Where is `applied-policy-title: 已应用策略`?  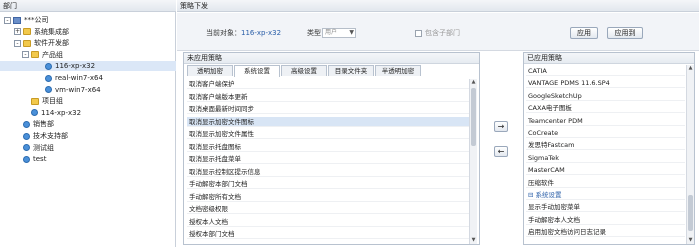 applied-policy-title: 已应用策略 is located at coordinates (609, 58).